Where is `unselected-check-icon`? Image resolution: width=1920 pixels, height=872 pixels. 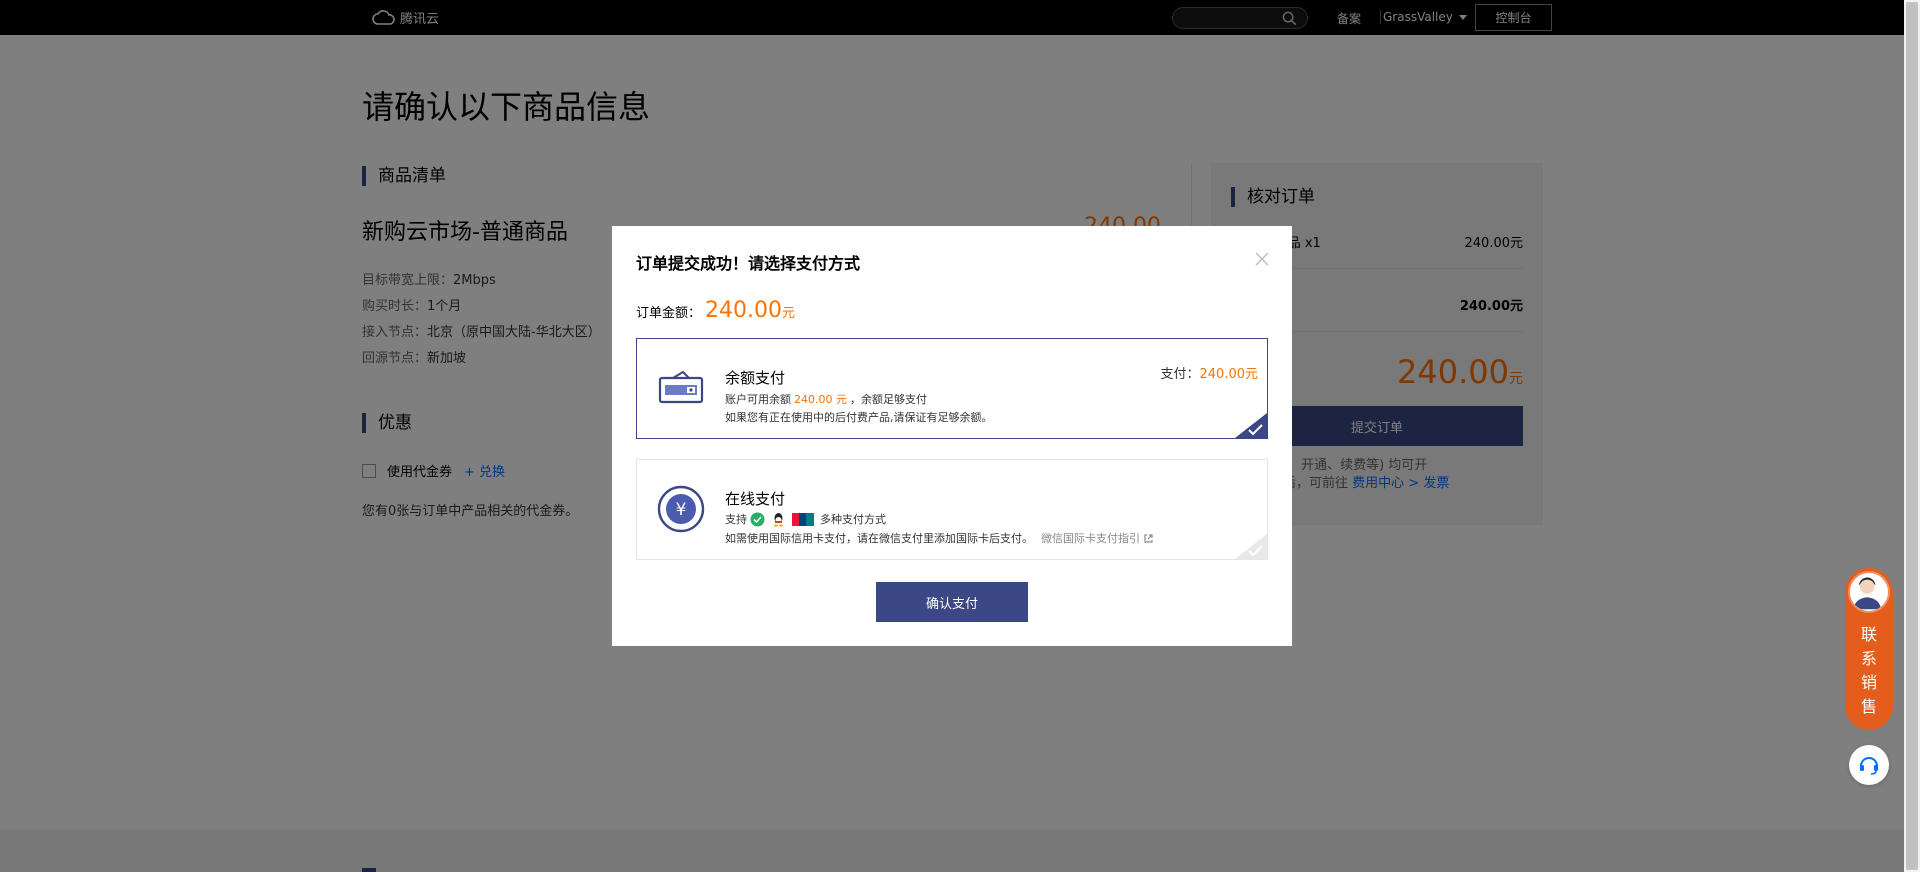 unselected-check-icon is located at coordinates (1251, 546).